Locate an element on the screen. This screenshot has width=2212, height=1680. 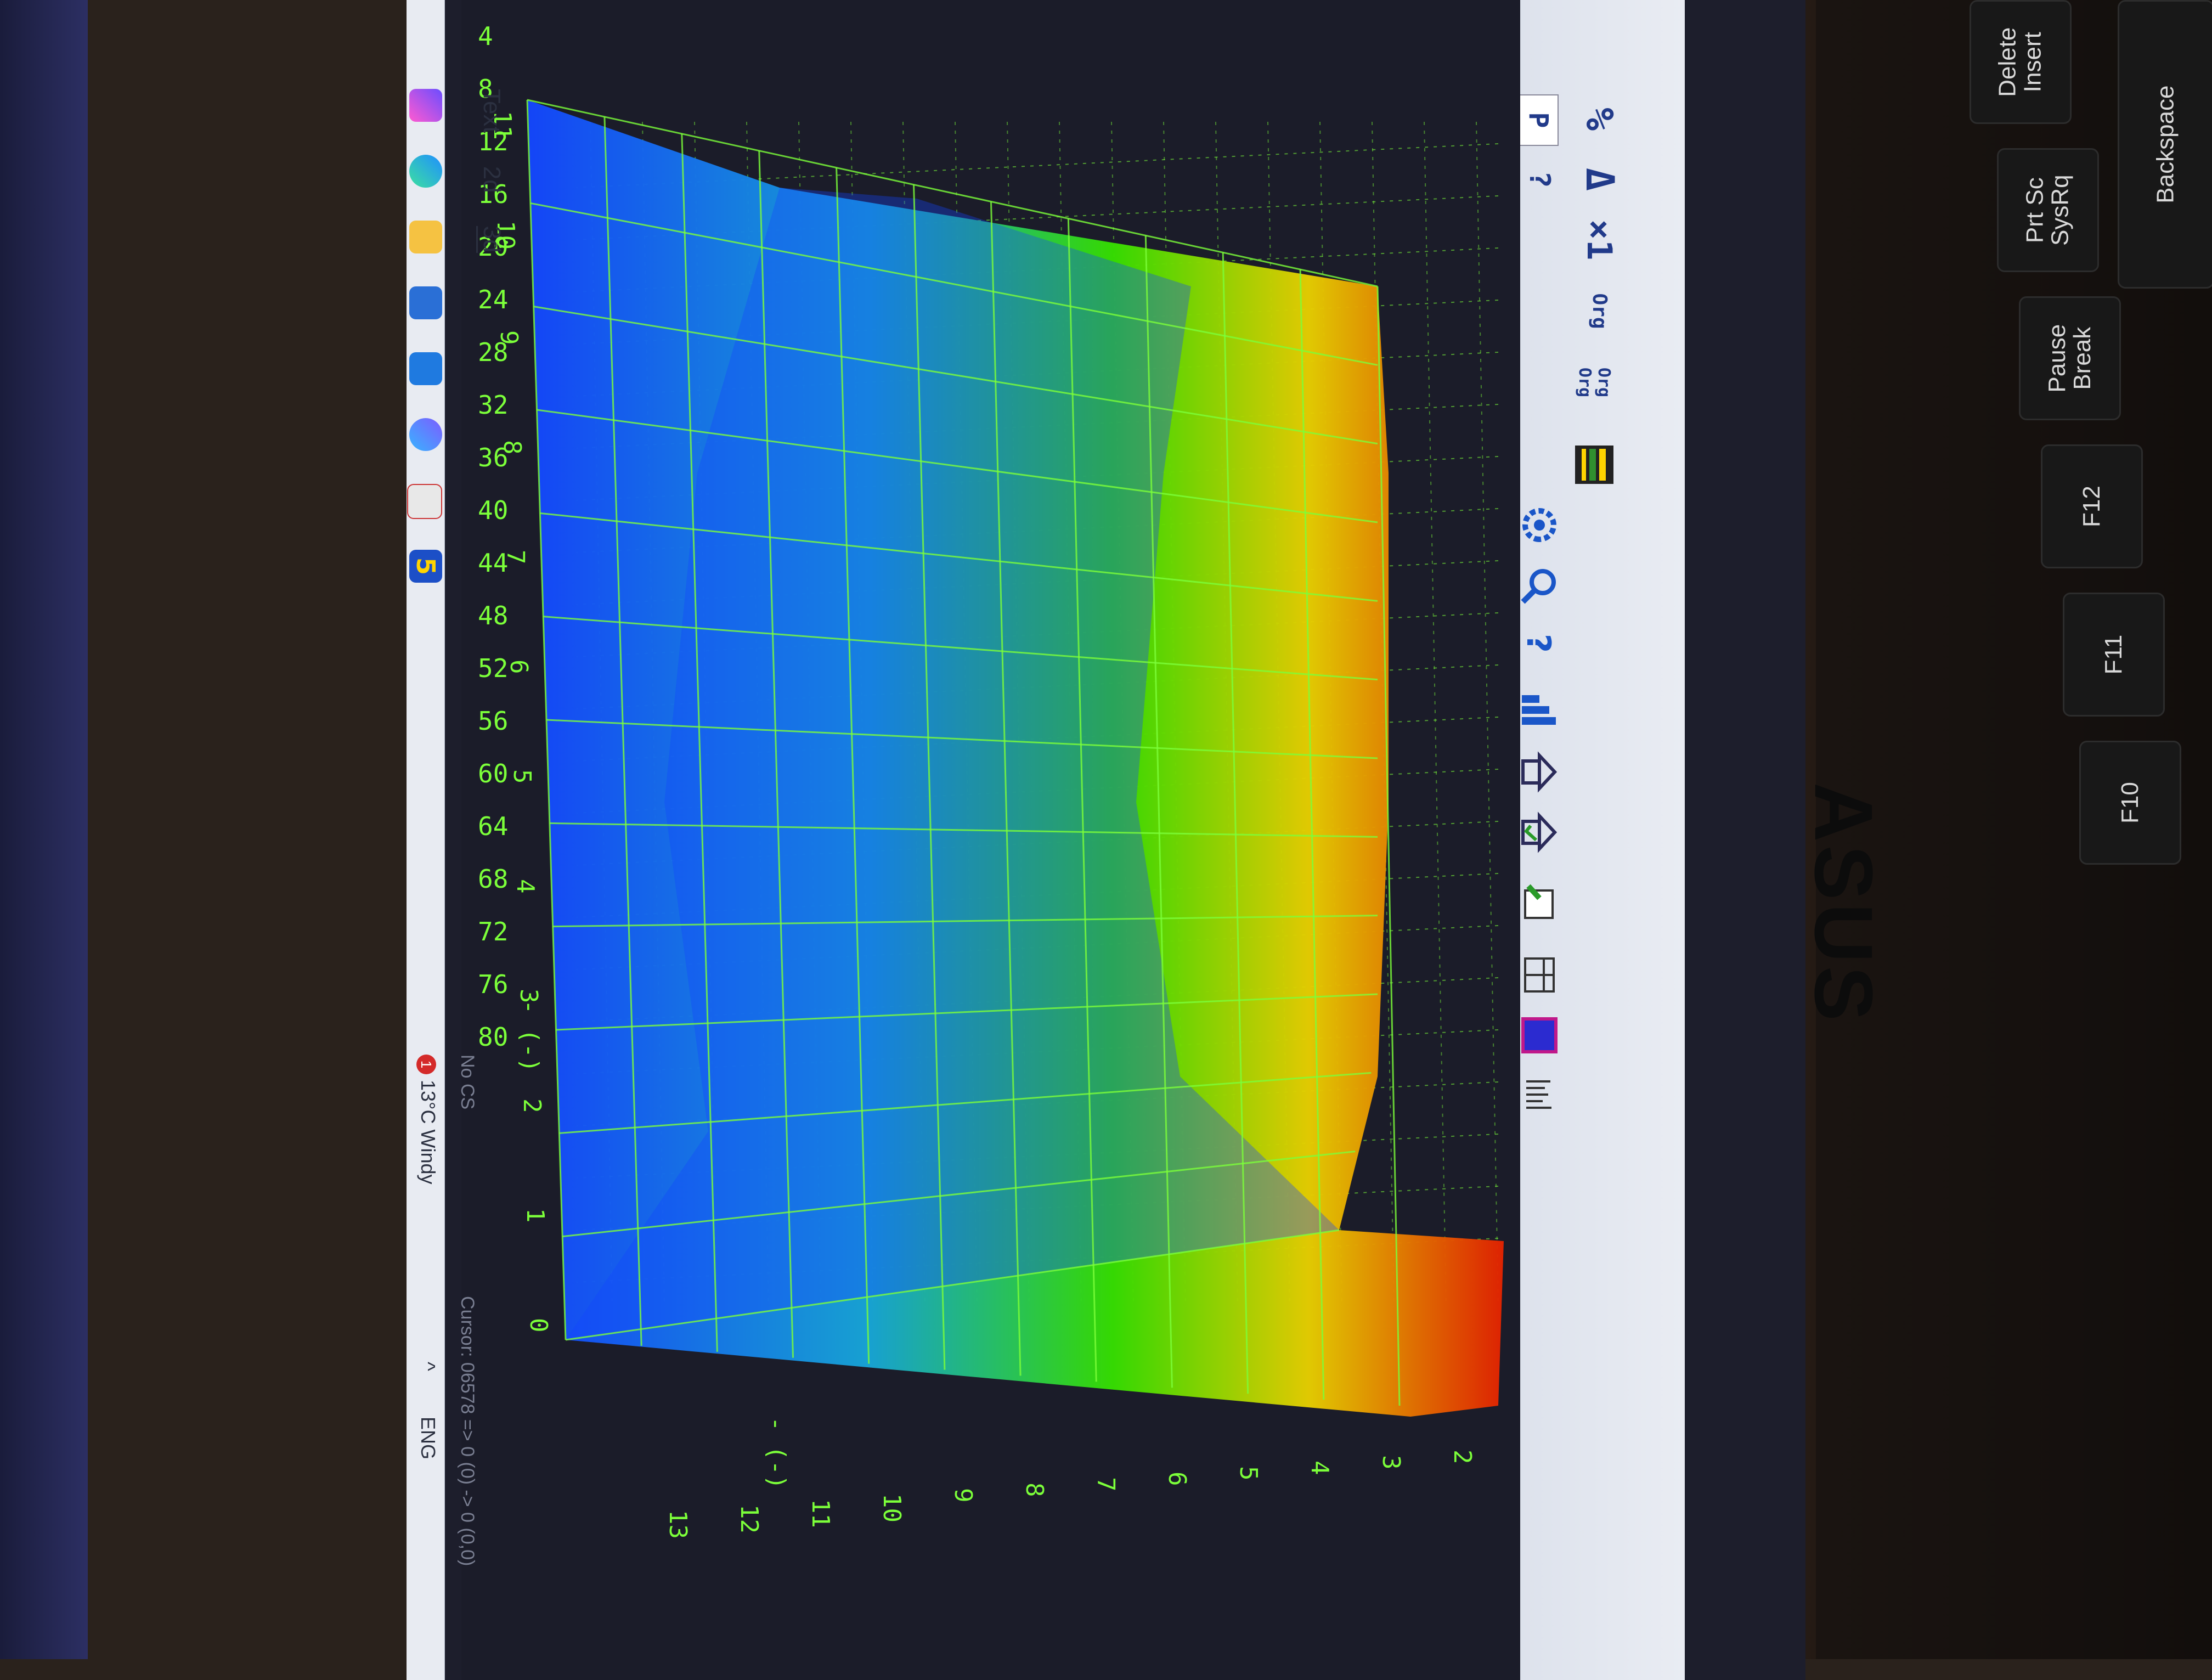
house-icon is located at coordinates (1540, 772).